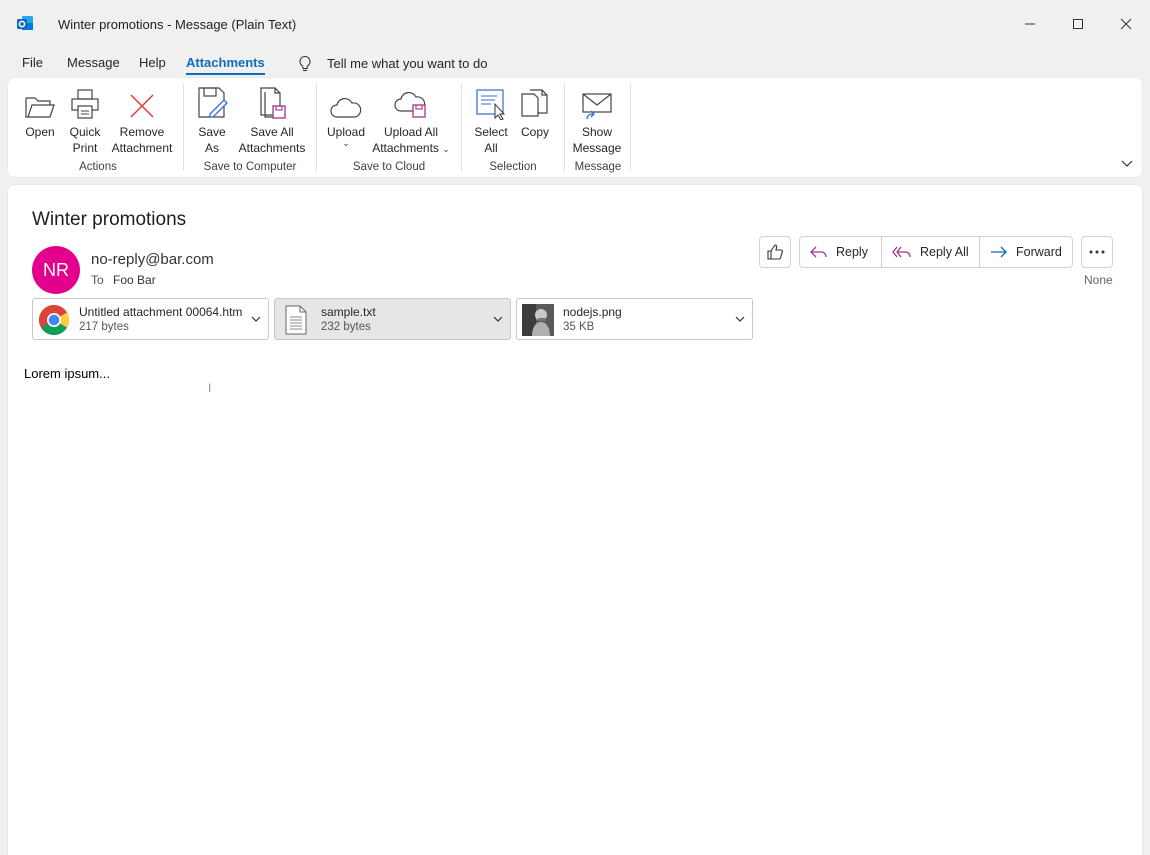  I want to click on minimize-icon, so click(1030, 24).